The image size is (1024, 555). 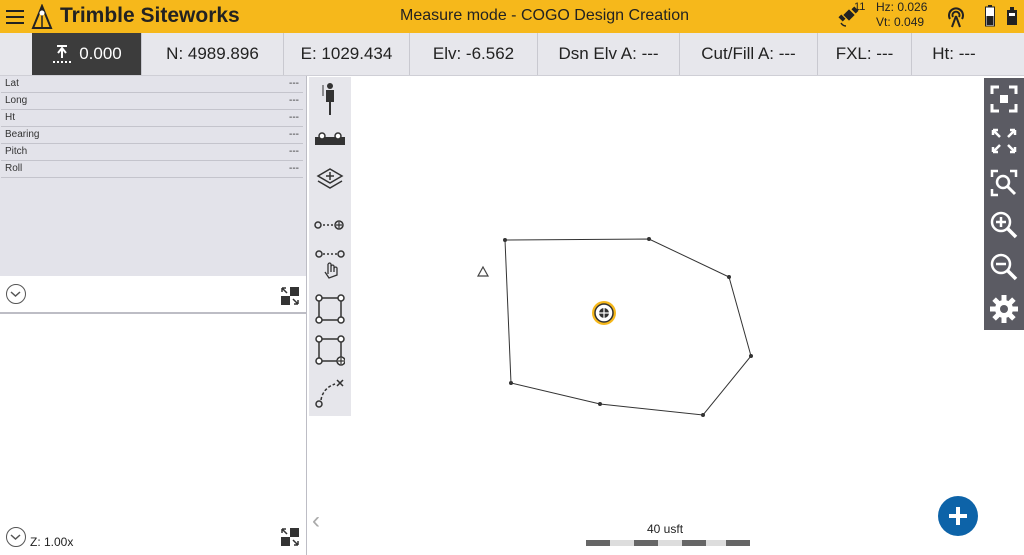 What do you see at coordinates (483, 271) in the screenshot?
I see `base-station-icon` at bounding box center [483, 271].